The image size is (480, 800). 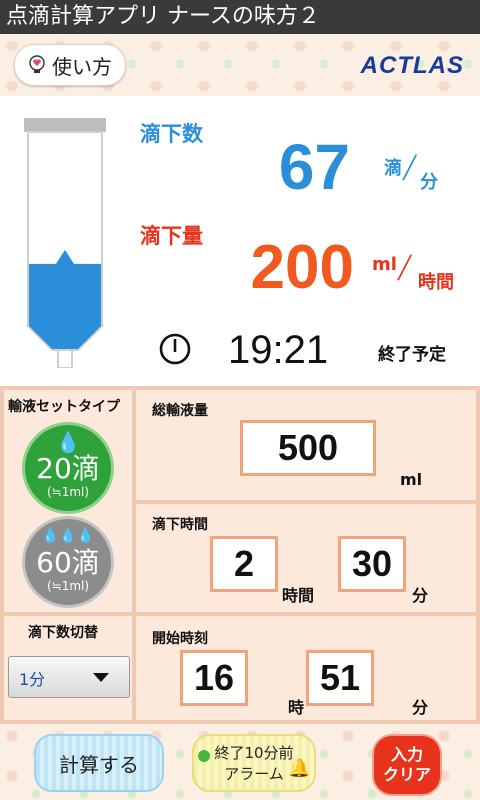 What do you see at coordinates (214, 678) in the screenshot?
I see `start-time-hour-input: 16` at bounding box center [214, 678].